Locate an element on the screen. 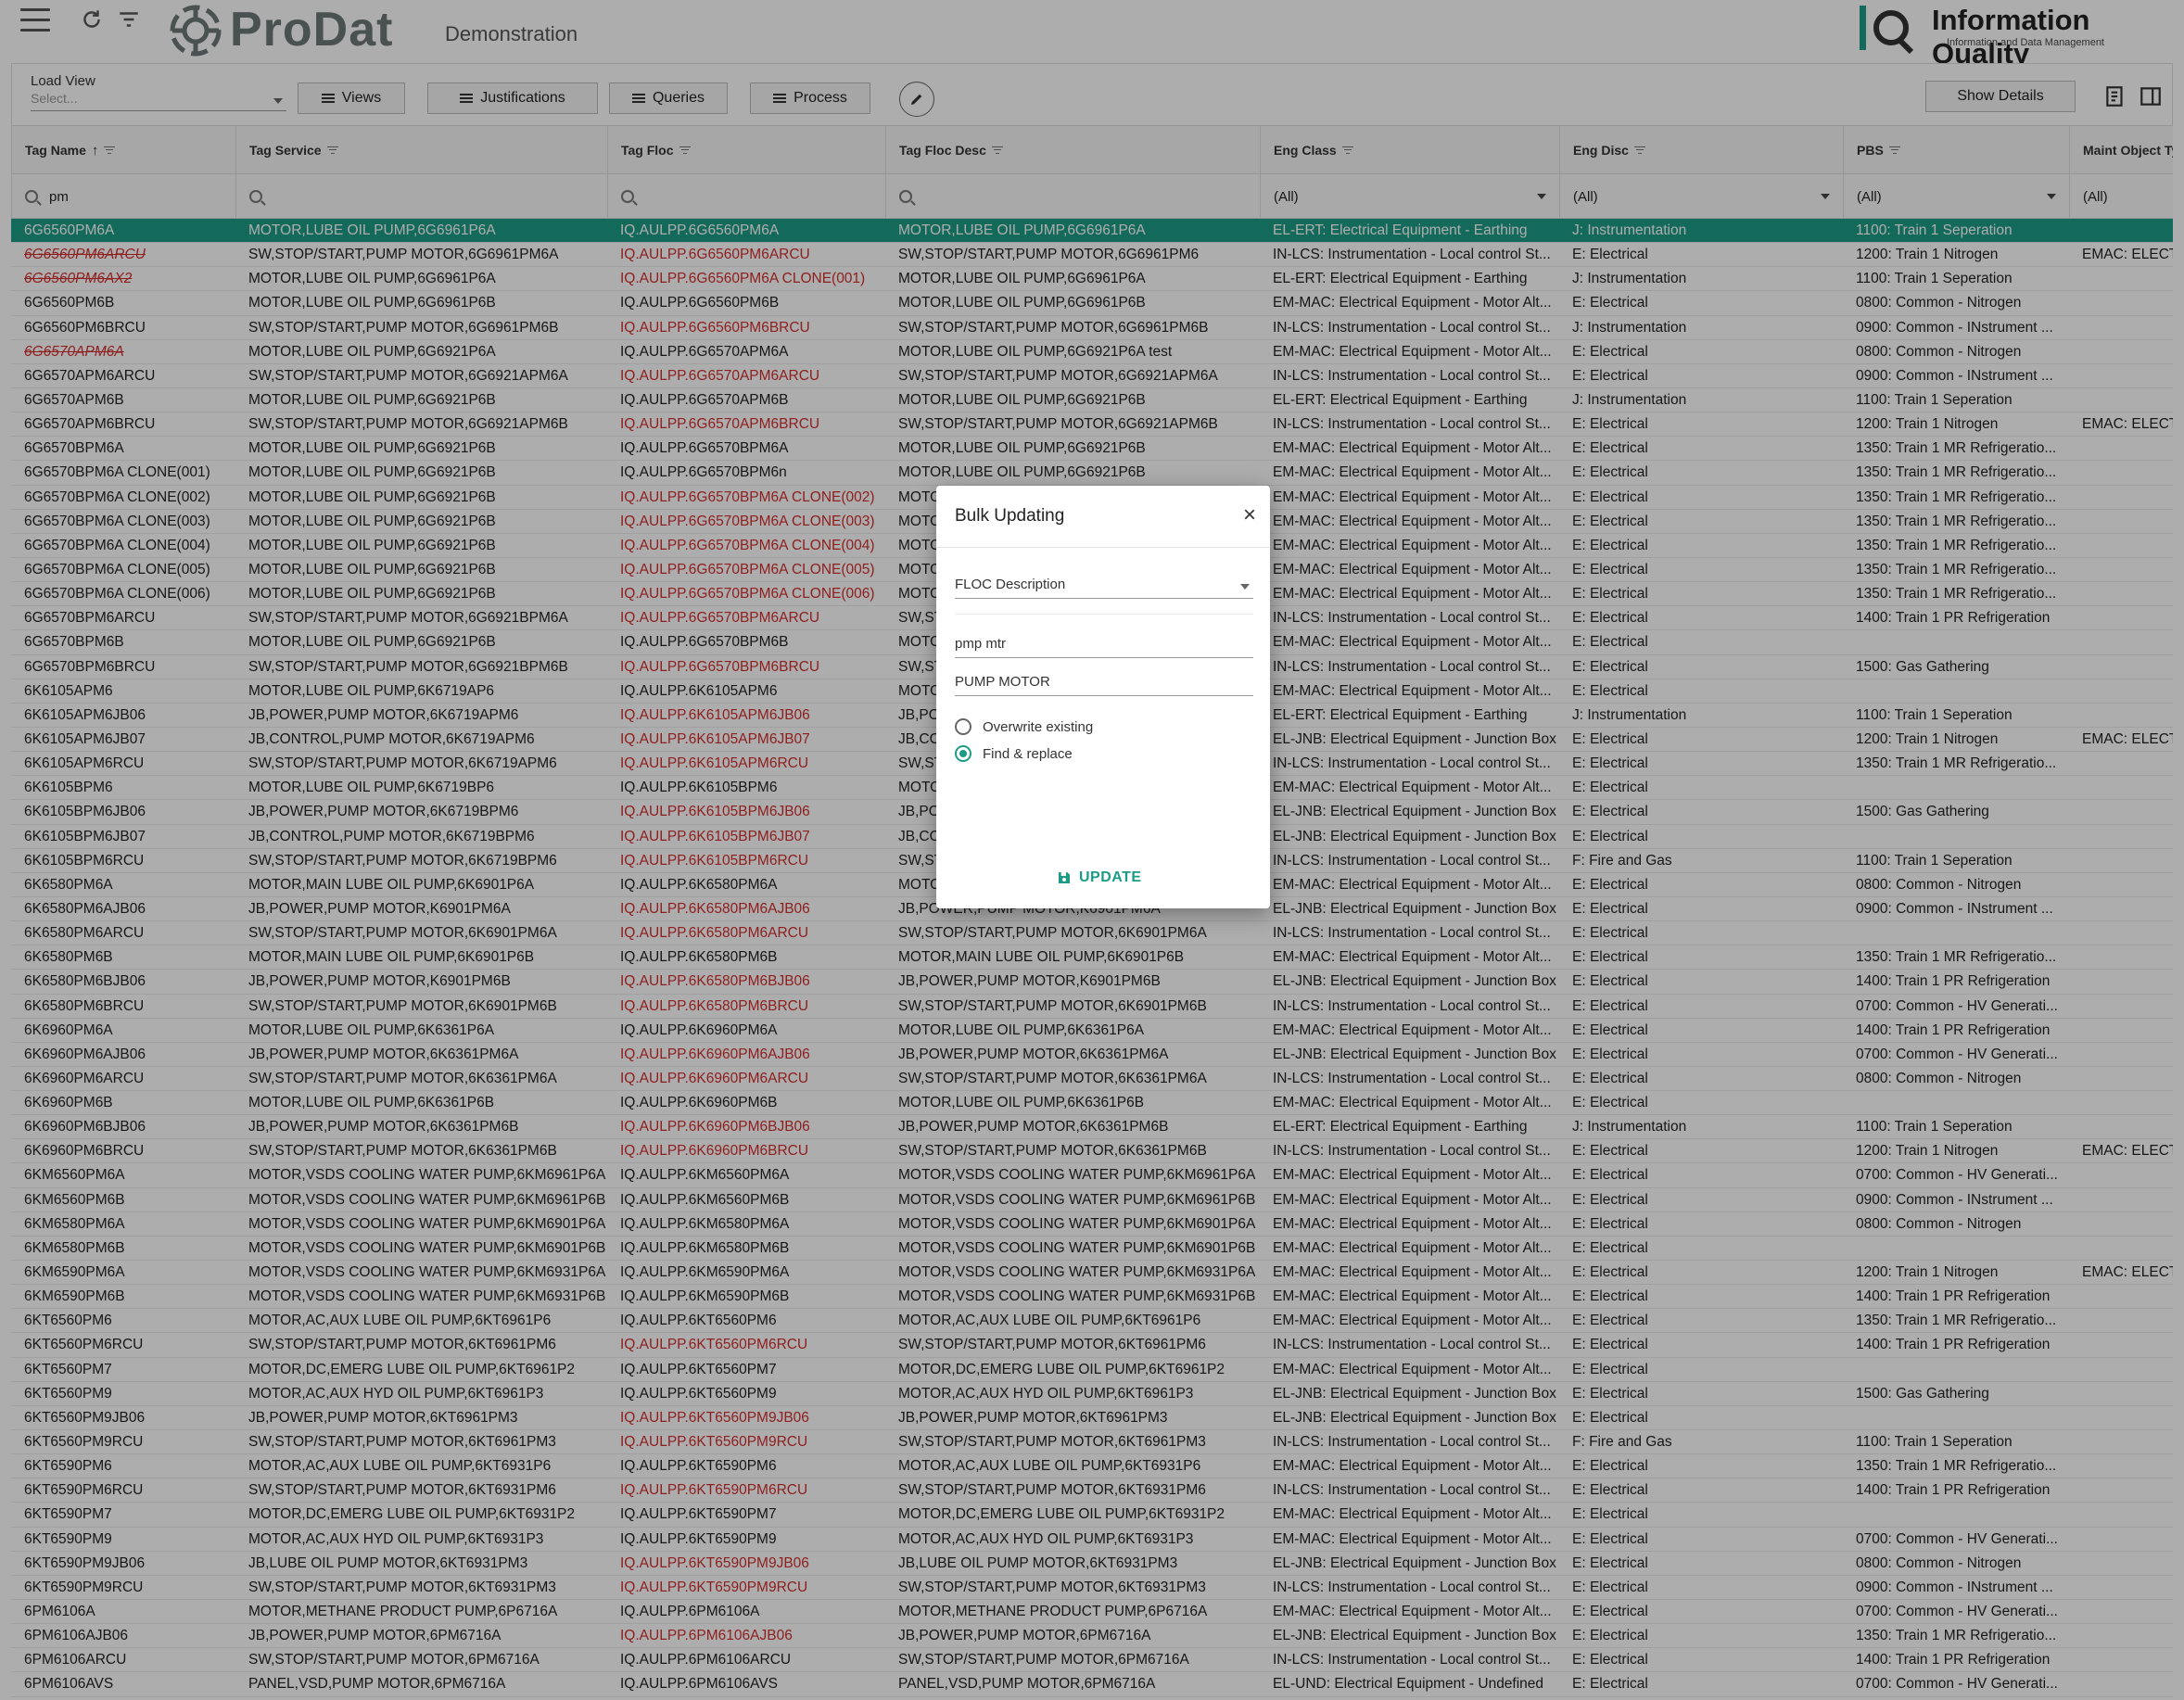 The width and height of the screenshot is (2184, 1700). replace-input: PUMP MOTOR is located at coordinates (1104, 684).